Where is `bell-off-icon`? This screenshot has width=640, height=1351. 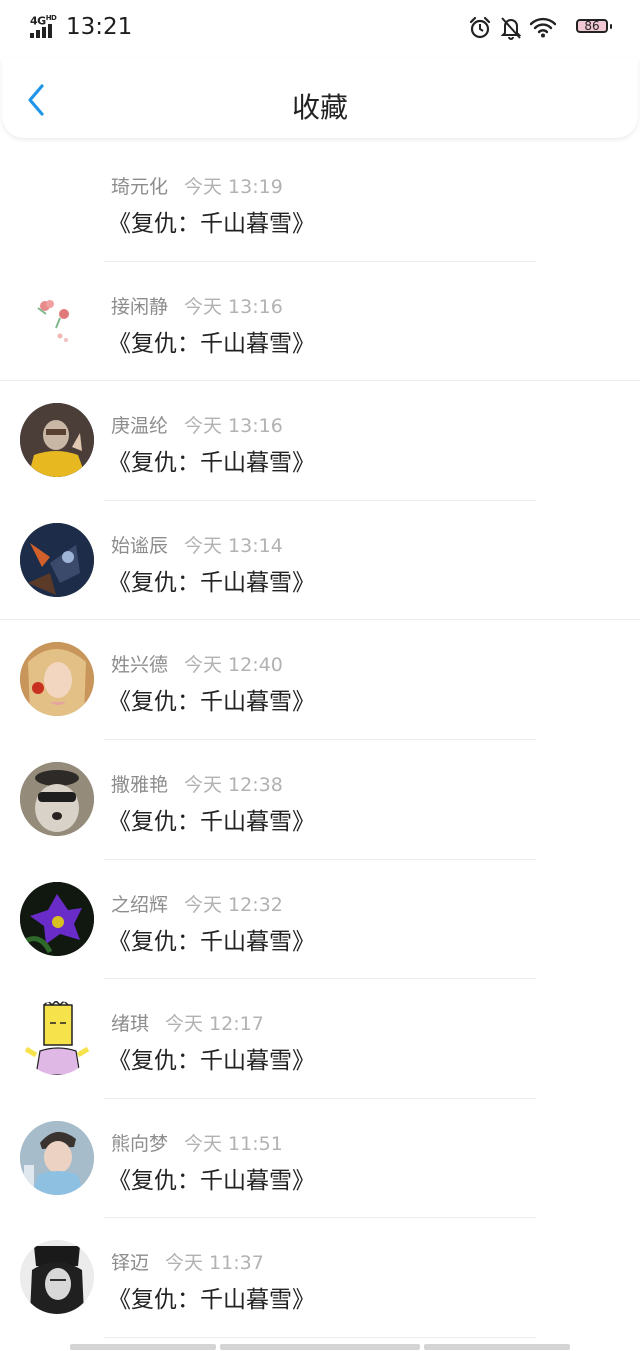
bell-off-icon is located at coordinates (511, 28).